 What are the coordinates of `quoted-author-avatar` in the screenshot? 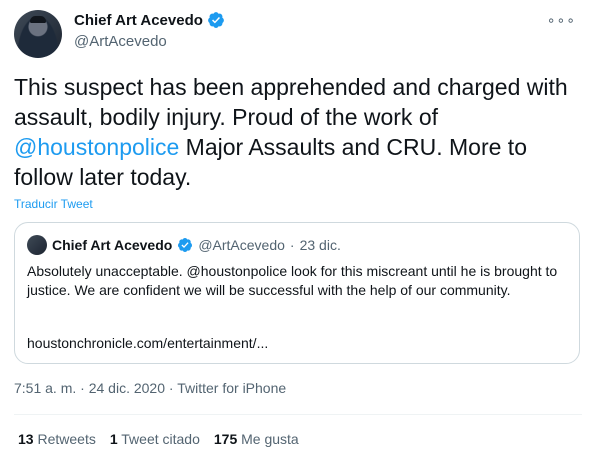 It's located at (37, 245).